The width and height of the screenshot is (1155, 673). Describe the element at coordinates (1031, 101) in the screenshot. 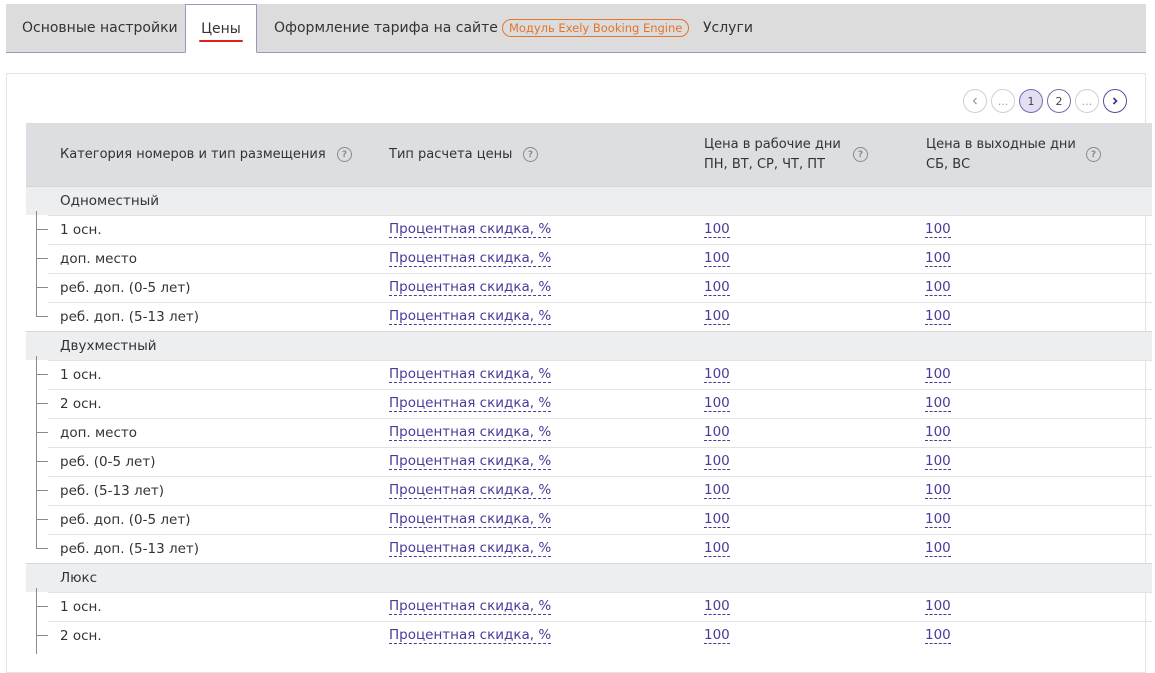

I see `page-1-button: 1` at that location.